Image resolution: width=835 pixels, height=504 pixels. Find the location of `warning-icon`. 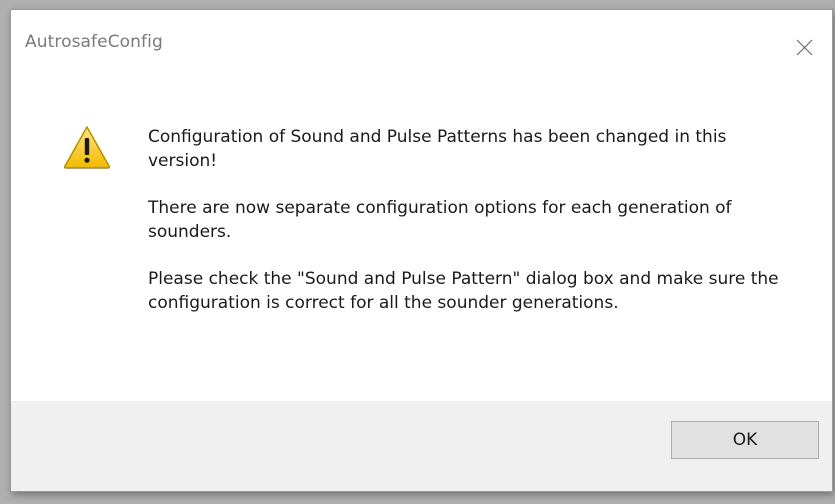

warning-icon is located at coordinates (87, 147).